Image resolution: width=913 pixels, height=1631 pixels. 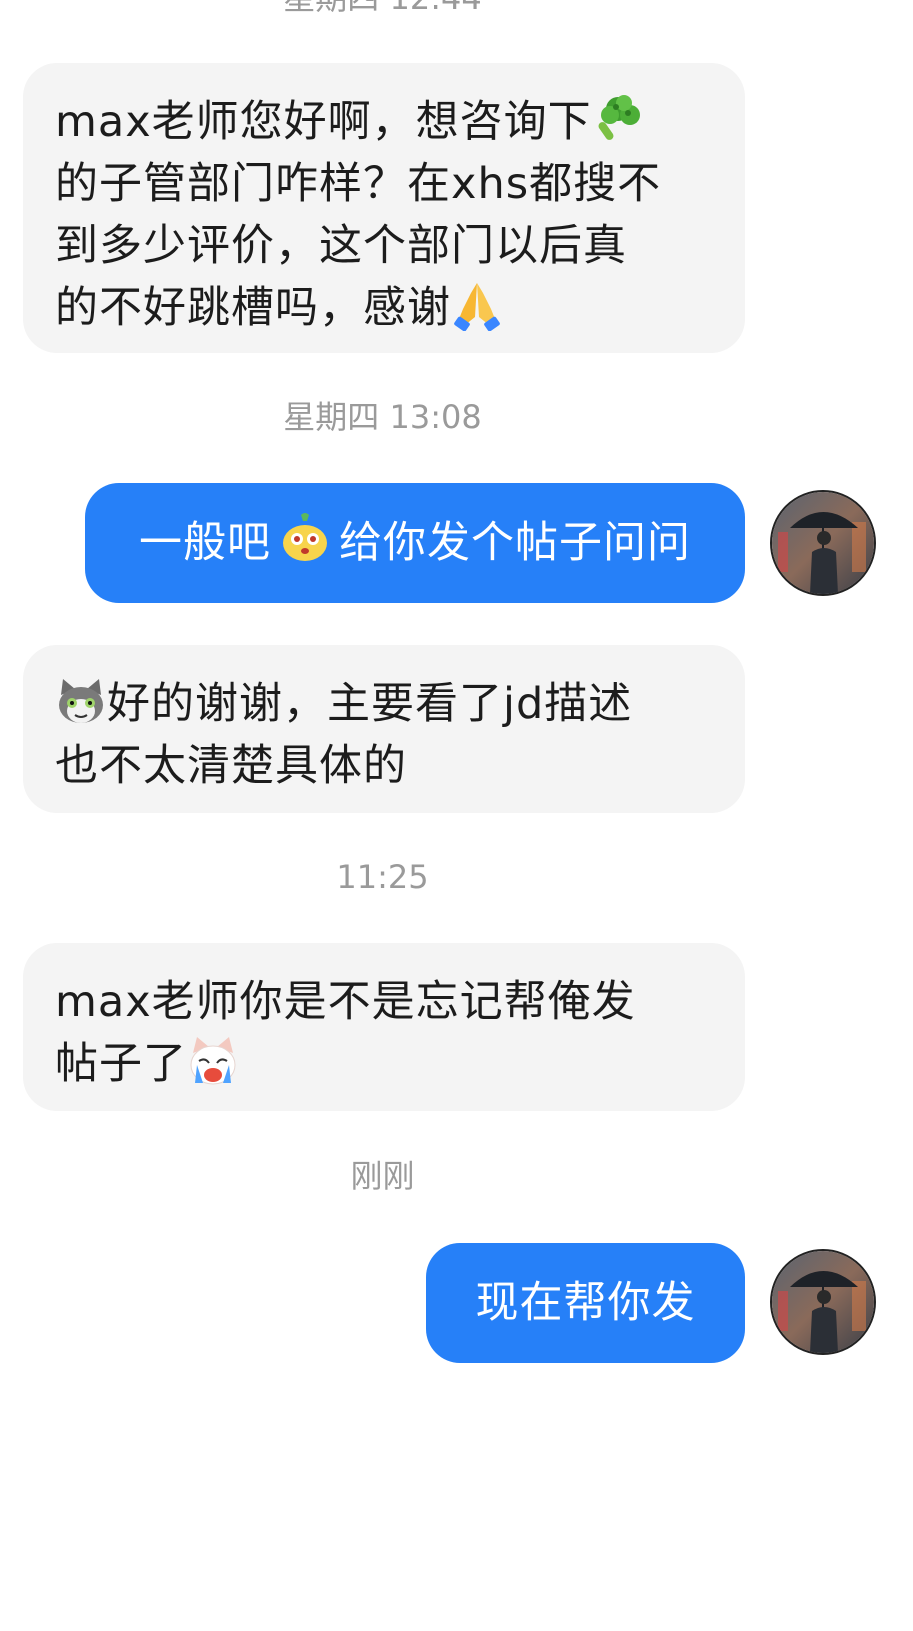 What do you see at coordinates (345, 1002) in the screenshot?
I see `message-text: max老师你是不是忘记帮俺发` at bounding box center [345, 1002].